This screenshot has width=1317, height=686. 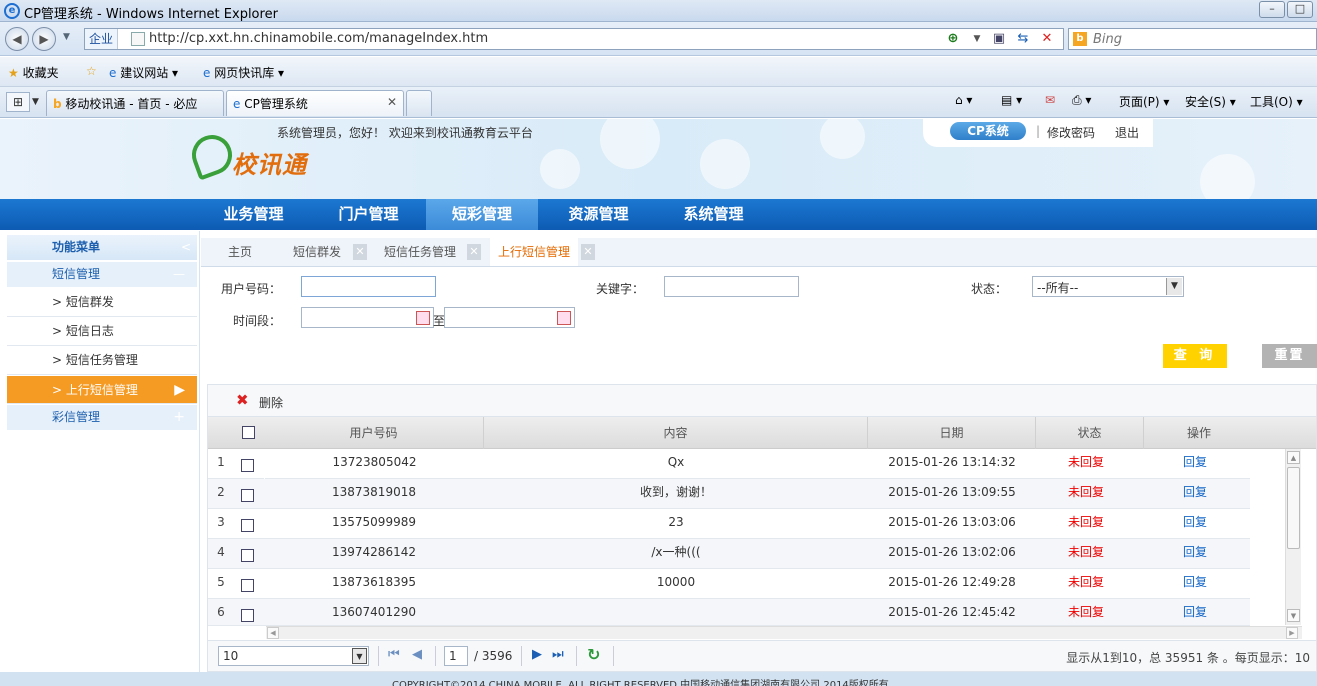 I want to click on scroll-right-icon: ▶, so click(x=1292, y=633).